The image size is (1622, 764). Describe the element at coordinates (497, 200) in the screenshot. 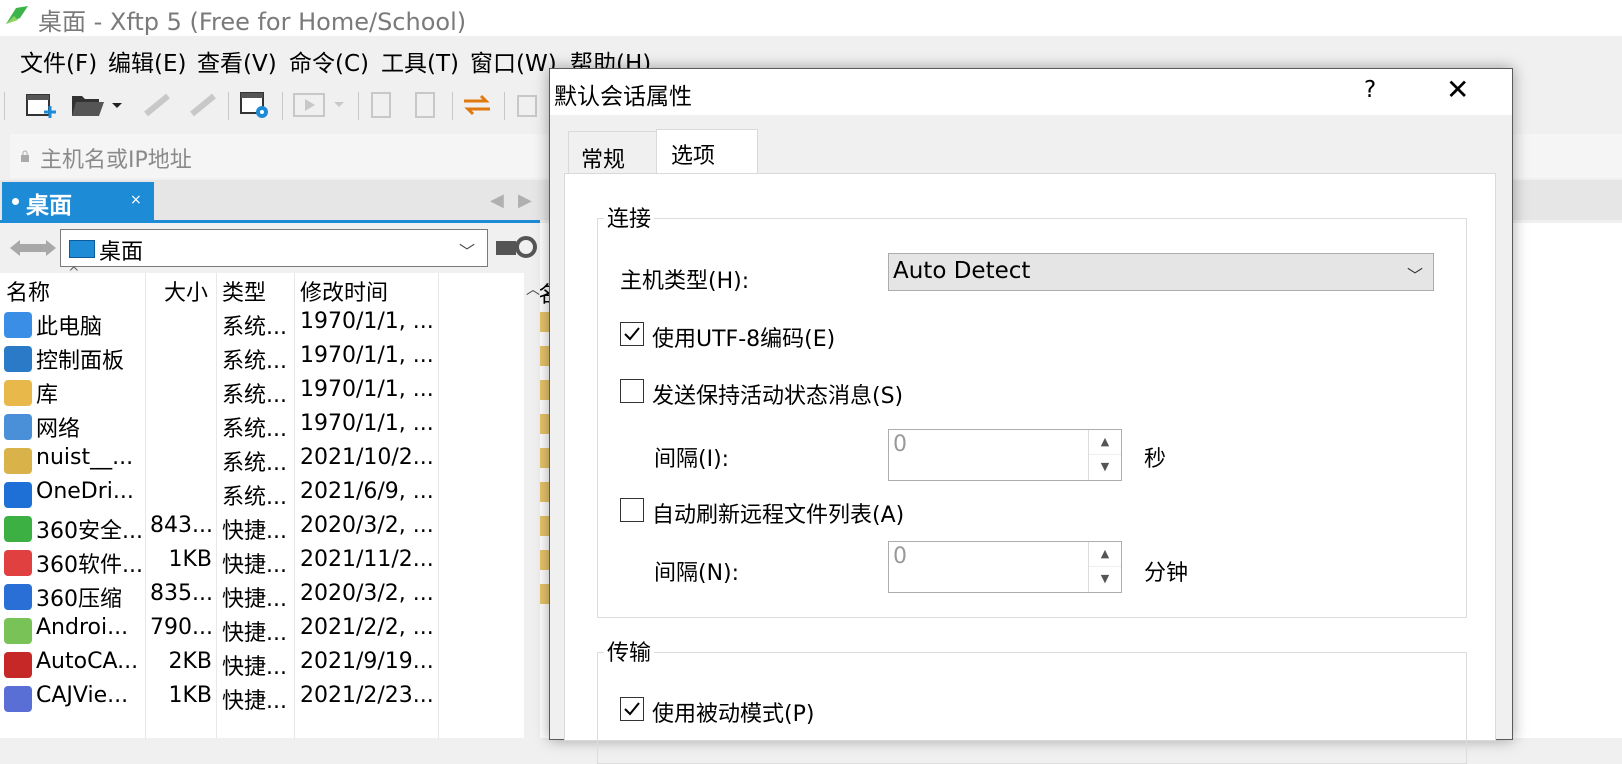

I see `tab-scroll-left-icon: ◀` at that location.